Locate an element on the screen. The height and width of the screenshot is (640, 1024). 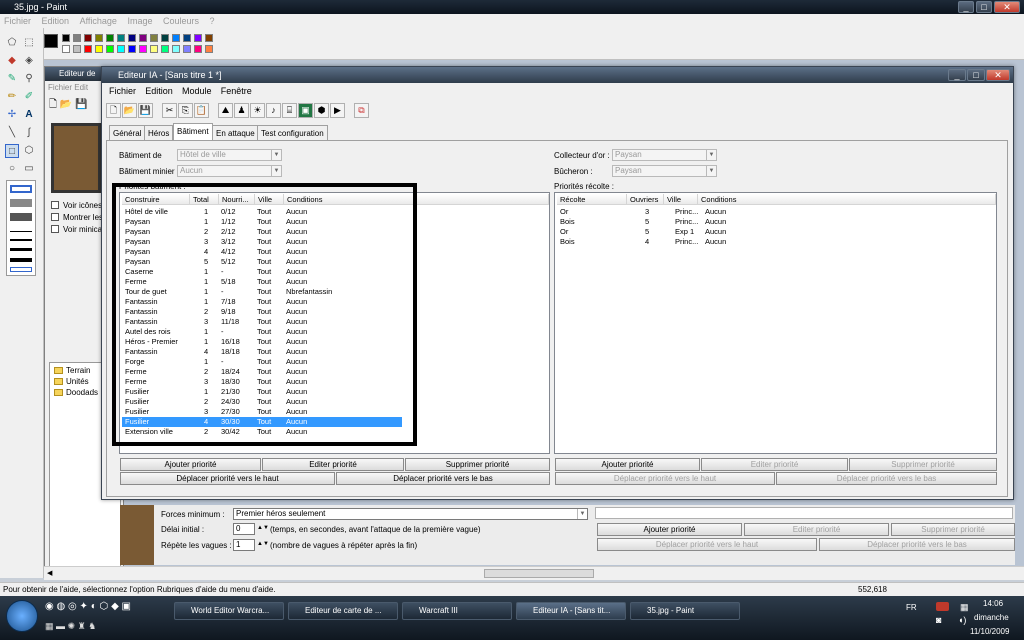
network-icon: ◙ is located at coordinates (938, 620).